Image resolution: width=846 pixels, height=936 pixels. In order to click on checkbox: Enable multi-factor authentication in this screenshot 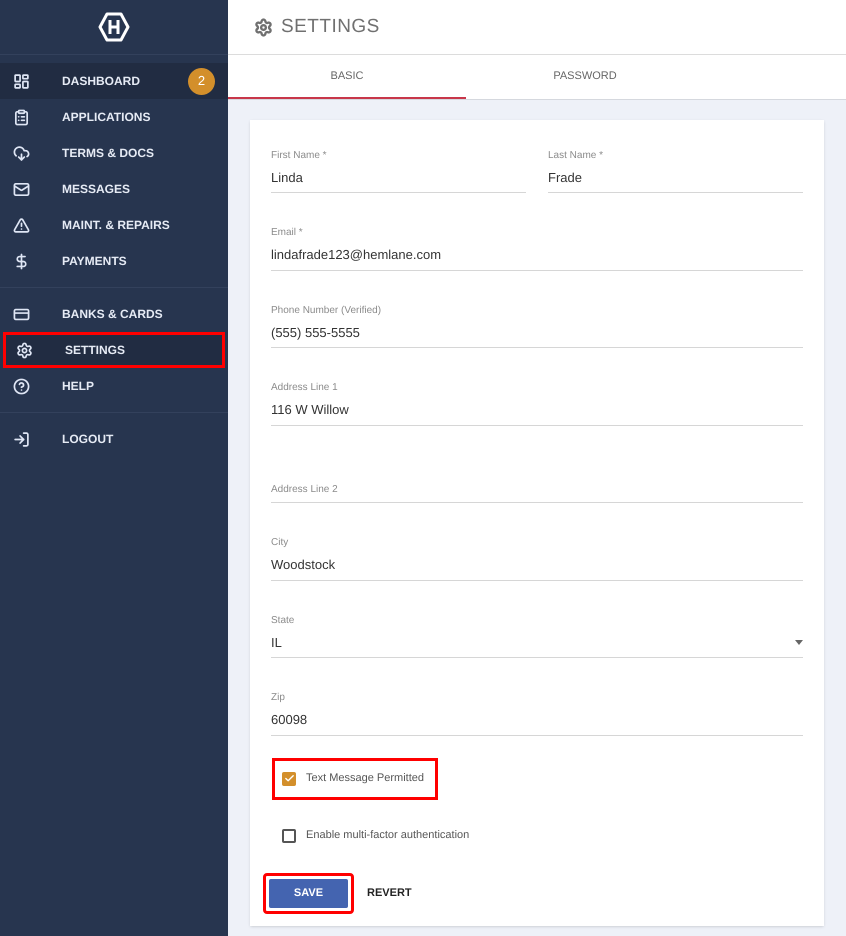, I will do `click(378, 835)`.